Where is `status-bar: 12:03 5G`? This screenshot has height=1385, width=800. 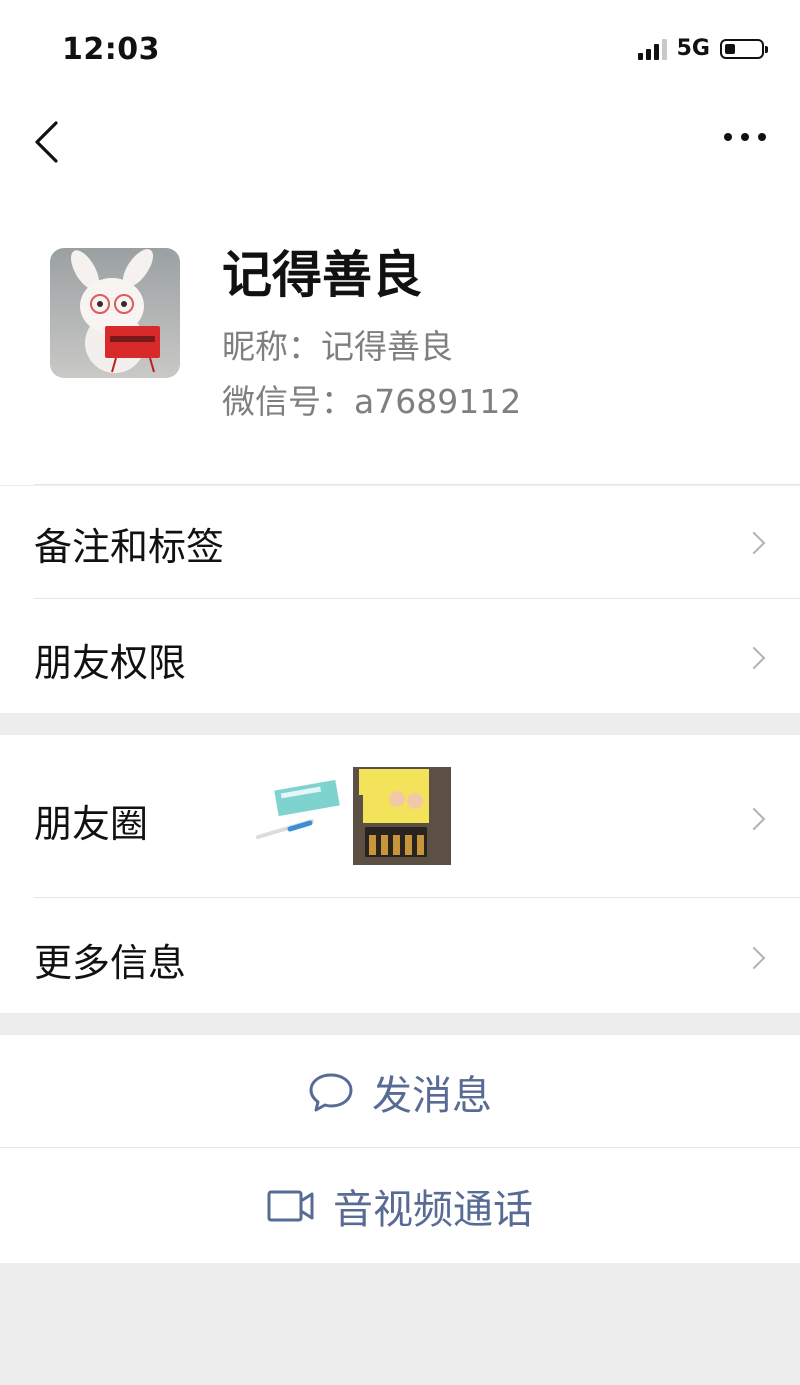
status-bar: 12:03 5G is located at coordinates (400, 47).